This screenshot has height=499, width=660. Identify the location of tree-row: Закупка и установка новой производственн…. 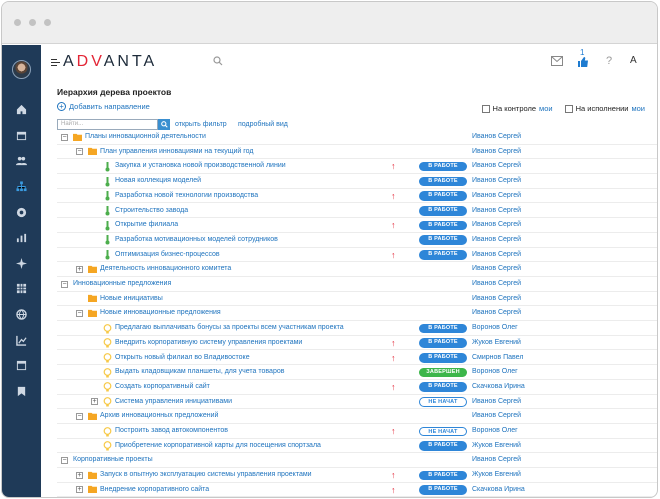
(357, 167).